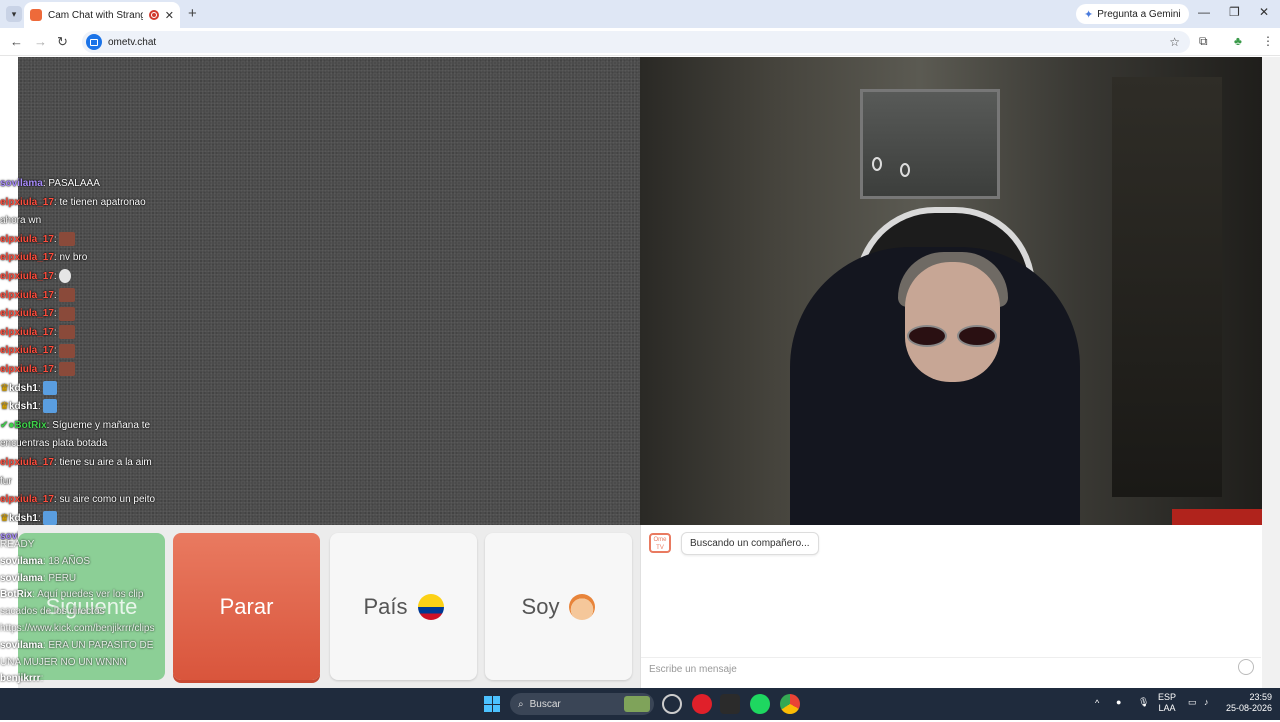 Image resolution: width=1280 pixels, height=722 pixels. Describe the element at coordinates (660, 543) in the screenshot. I see `ometv-logo-icon: Ome TV` at that location.